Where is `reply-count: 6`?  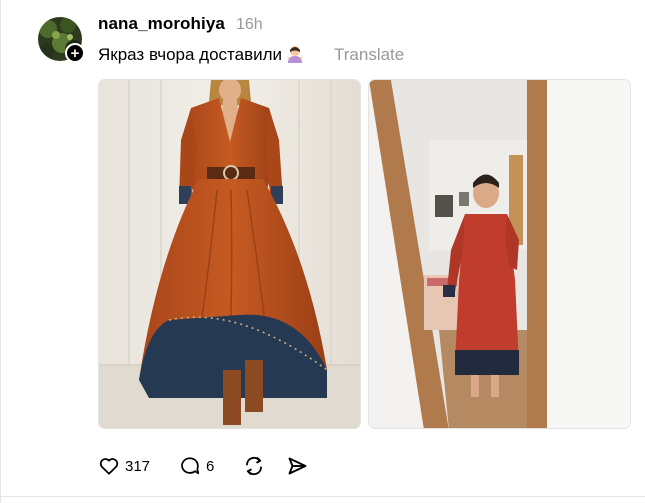
reply-count: 6 is located at coordinates (210, 466).